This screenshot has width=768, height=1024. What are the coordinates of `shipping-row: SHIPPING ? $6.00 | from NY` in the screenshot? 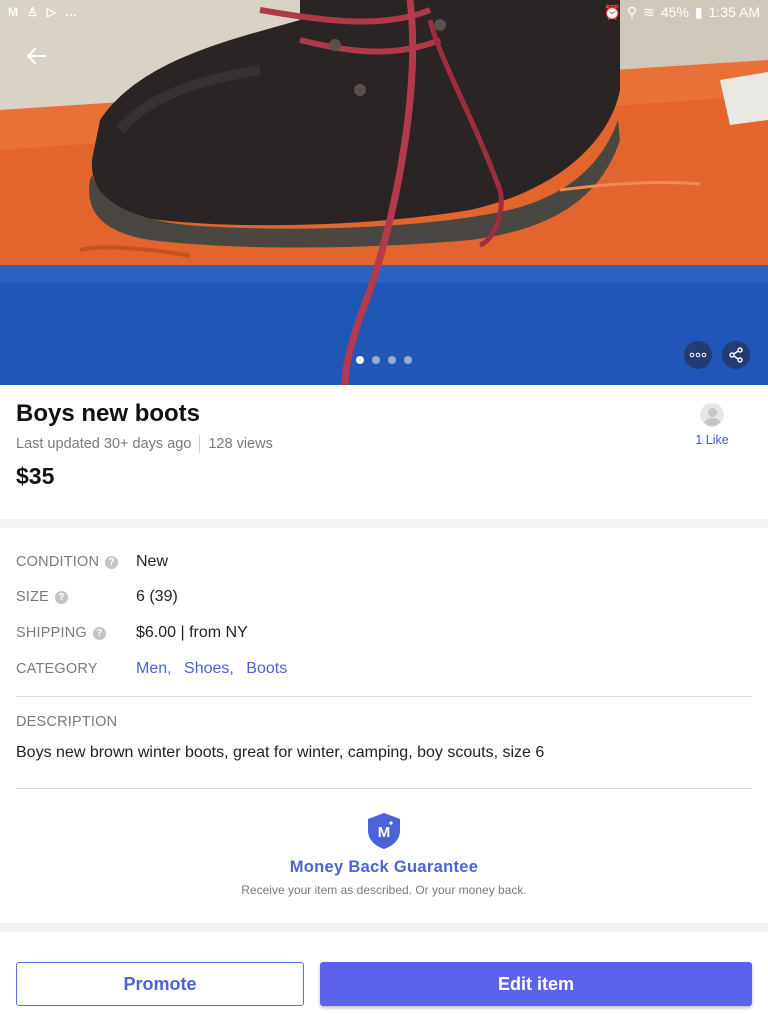 It's located at (132, 633).